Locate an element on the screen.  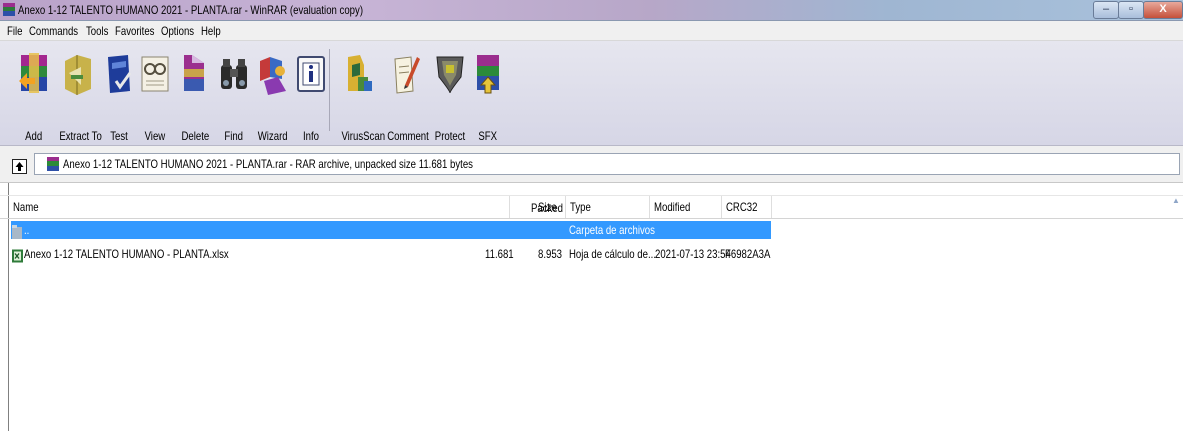
add-label: Add is located at coordinates (34, 136).